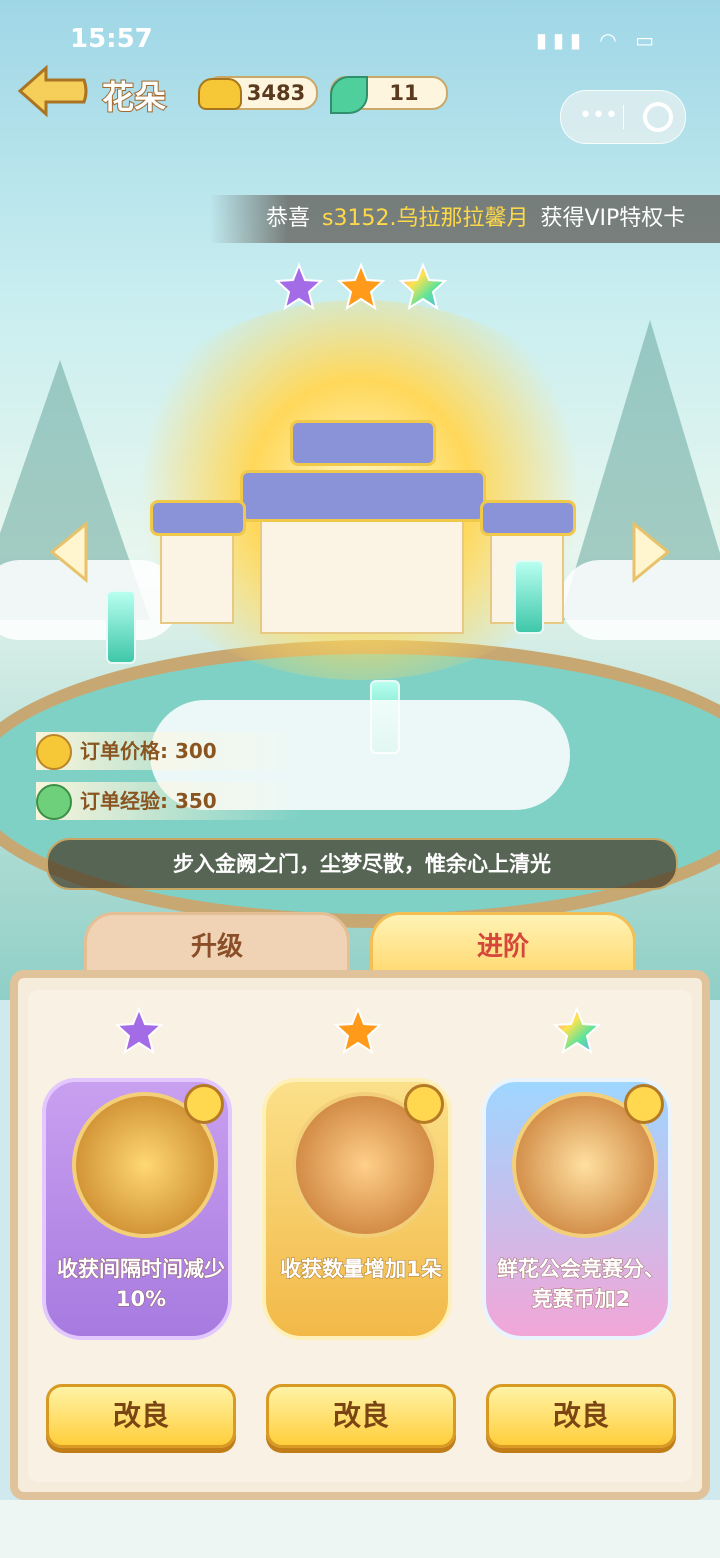 The height and width of the screenshot is (1558, 720). Describe the element at coordinates (54, 752) in the screenshot. I see `coin-icon` at that location.